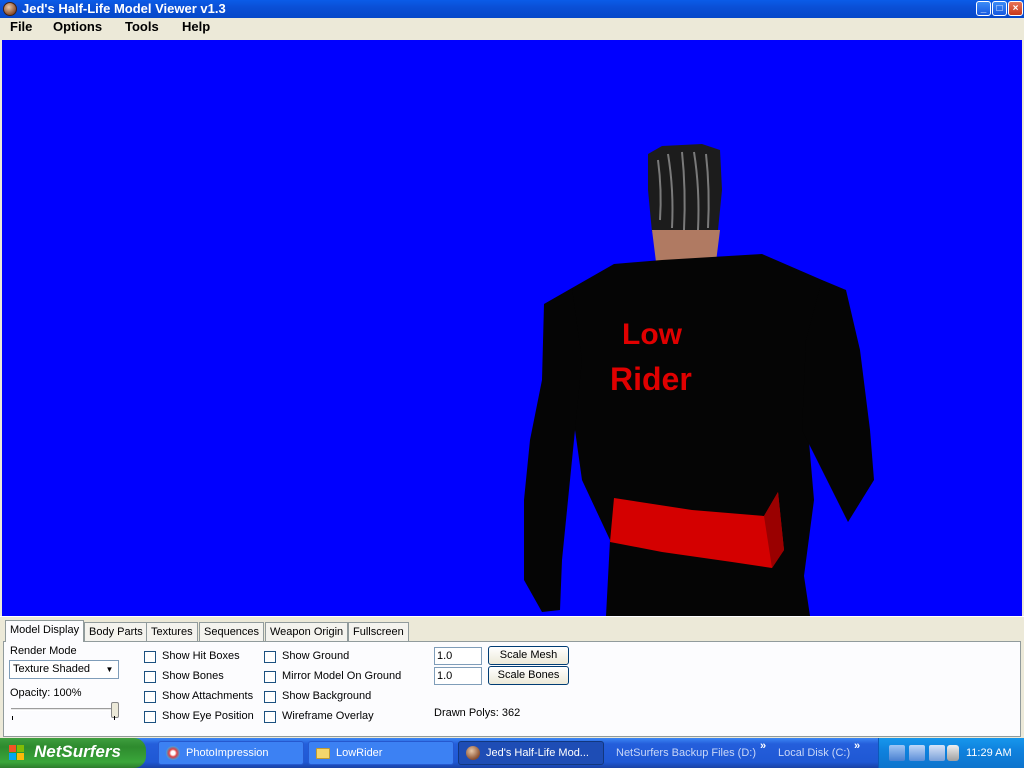 This screenshot has width=1024, height=768. Describe the element at coordinates (512, 9) in the screenshot. I see `title-bar: Jed's Half-Life Model Viewer v1.3 _ □ ×` at that location.